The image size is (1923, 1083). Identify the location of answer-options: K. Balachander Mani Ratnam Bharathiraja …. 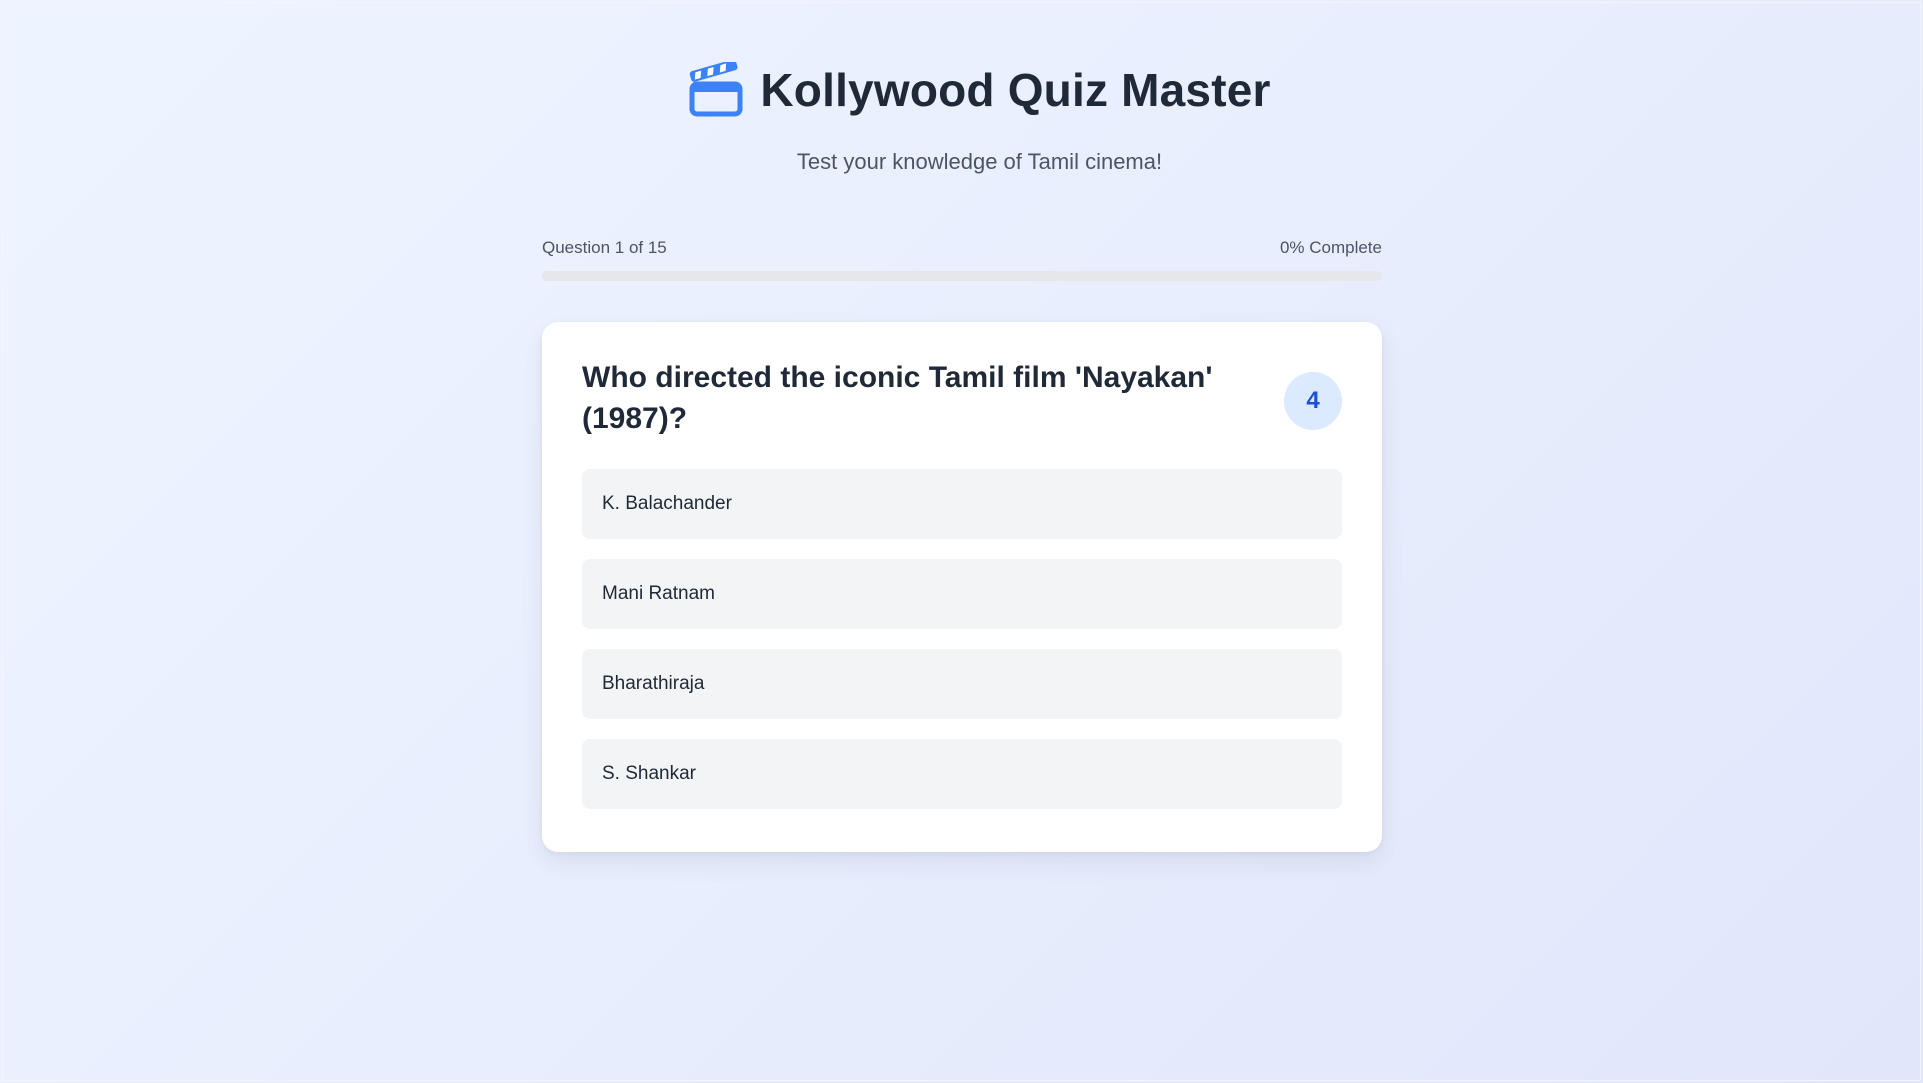
(962, 639).